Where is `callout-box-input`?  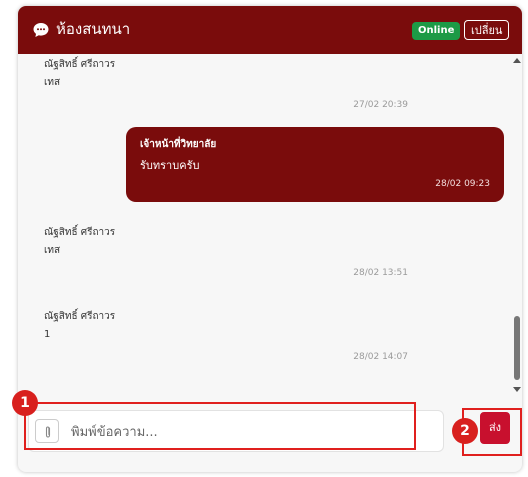
callout-box-input is located at coordinates (220, 426).